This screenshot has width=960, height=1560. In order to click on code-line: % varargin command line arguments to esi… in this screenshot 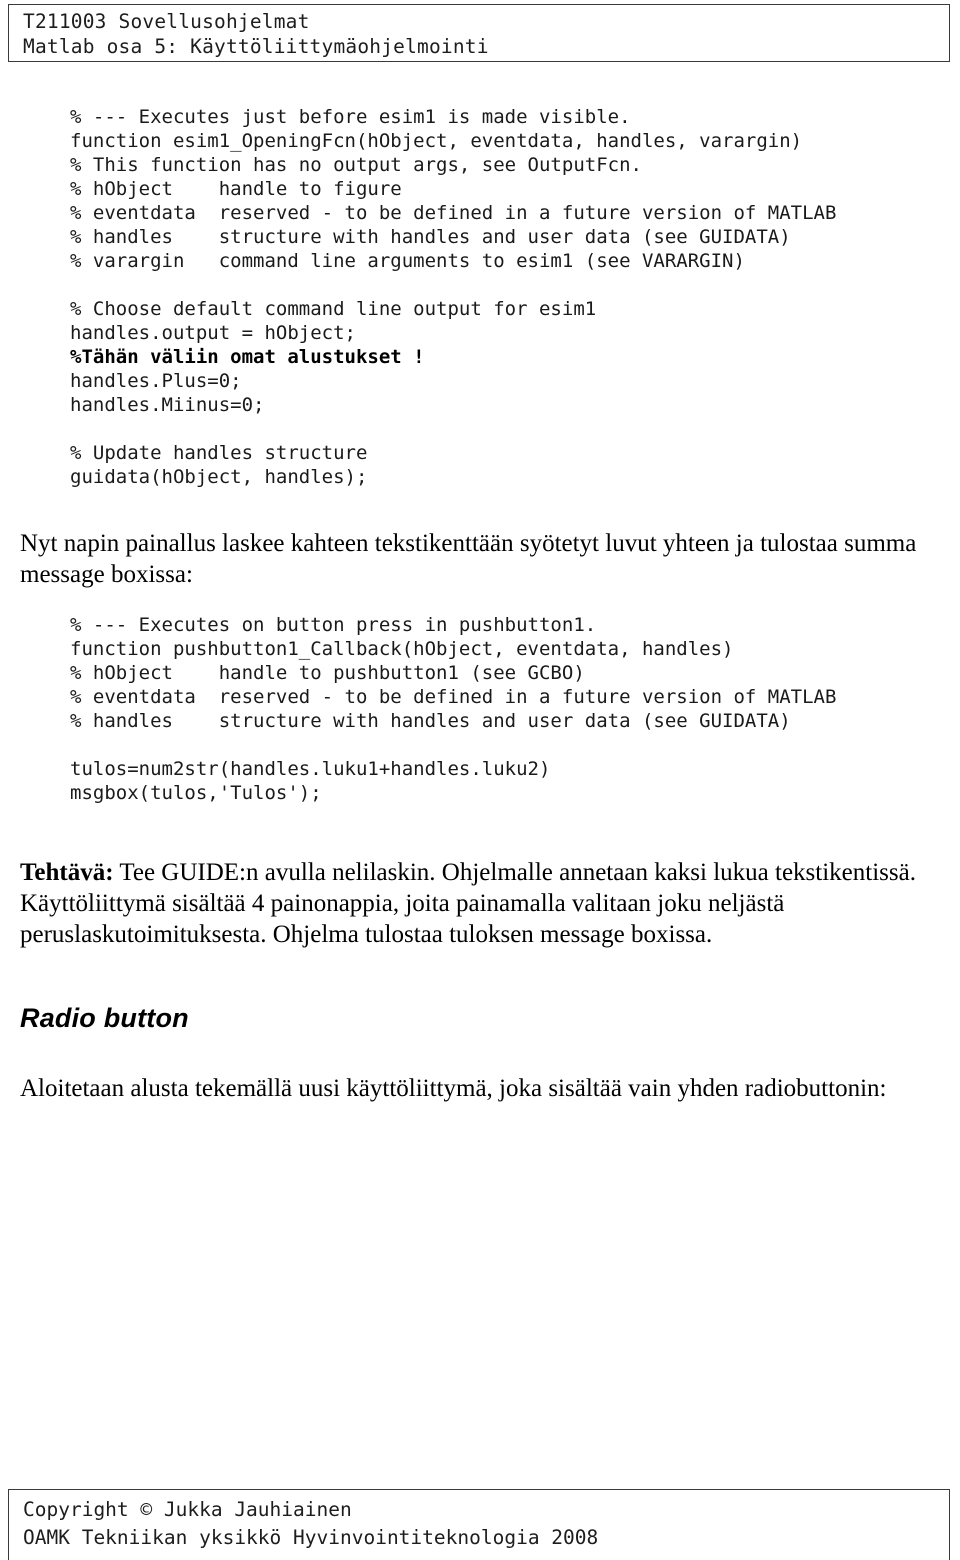, I will do `click(407, 261)`.